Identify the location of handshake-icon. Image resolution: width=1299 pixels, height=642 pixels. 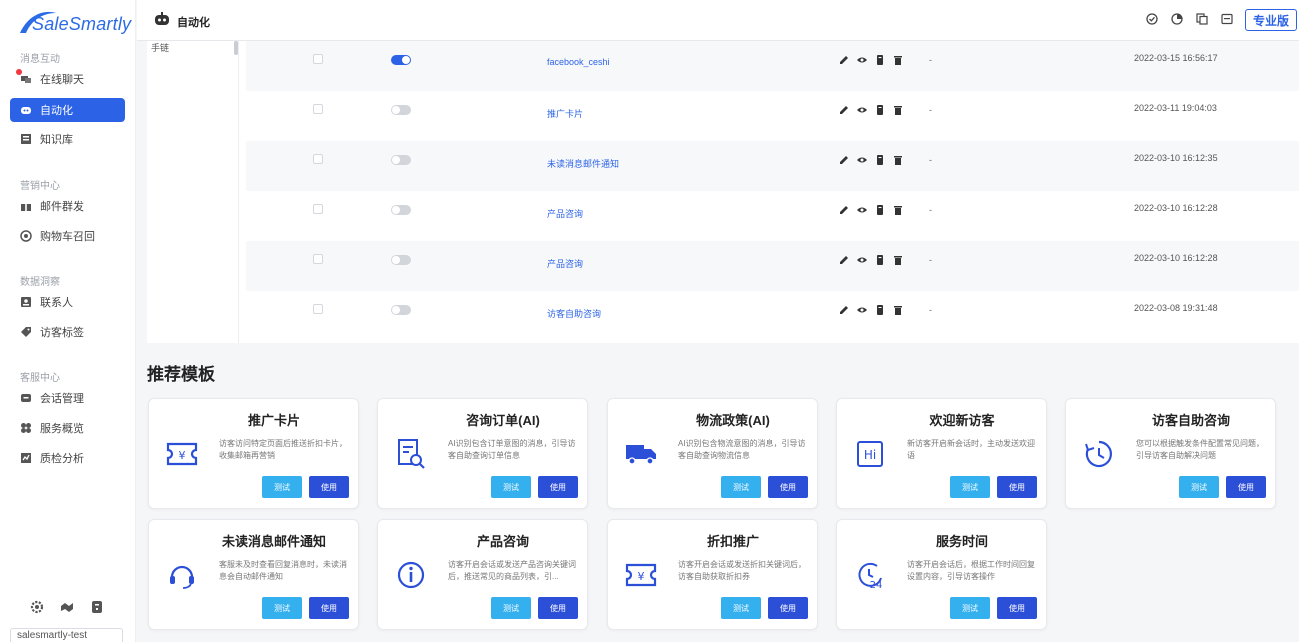
(67, 607).